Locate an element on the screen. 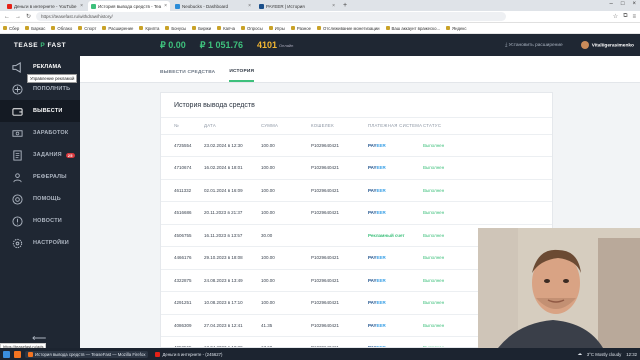  browser-tab: PAYEER | История × is located at coordinates (297, 6).